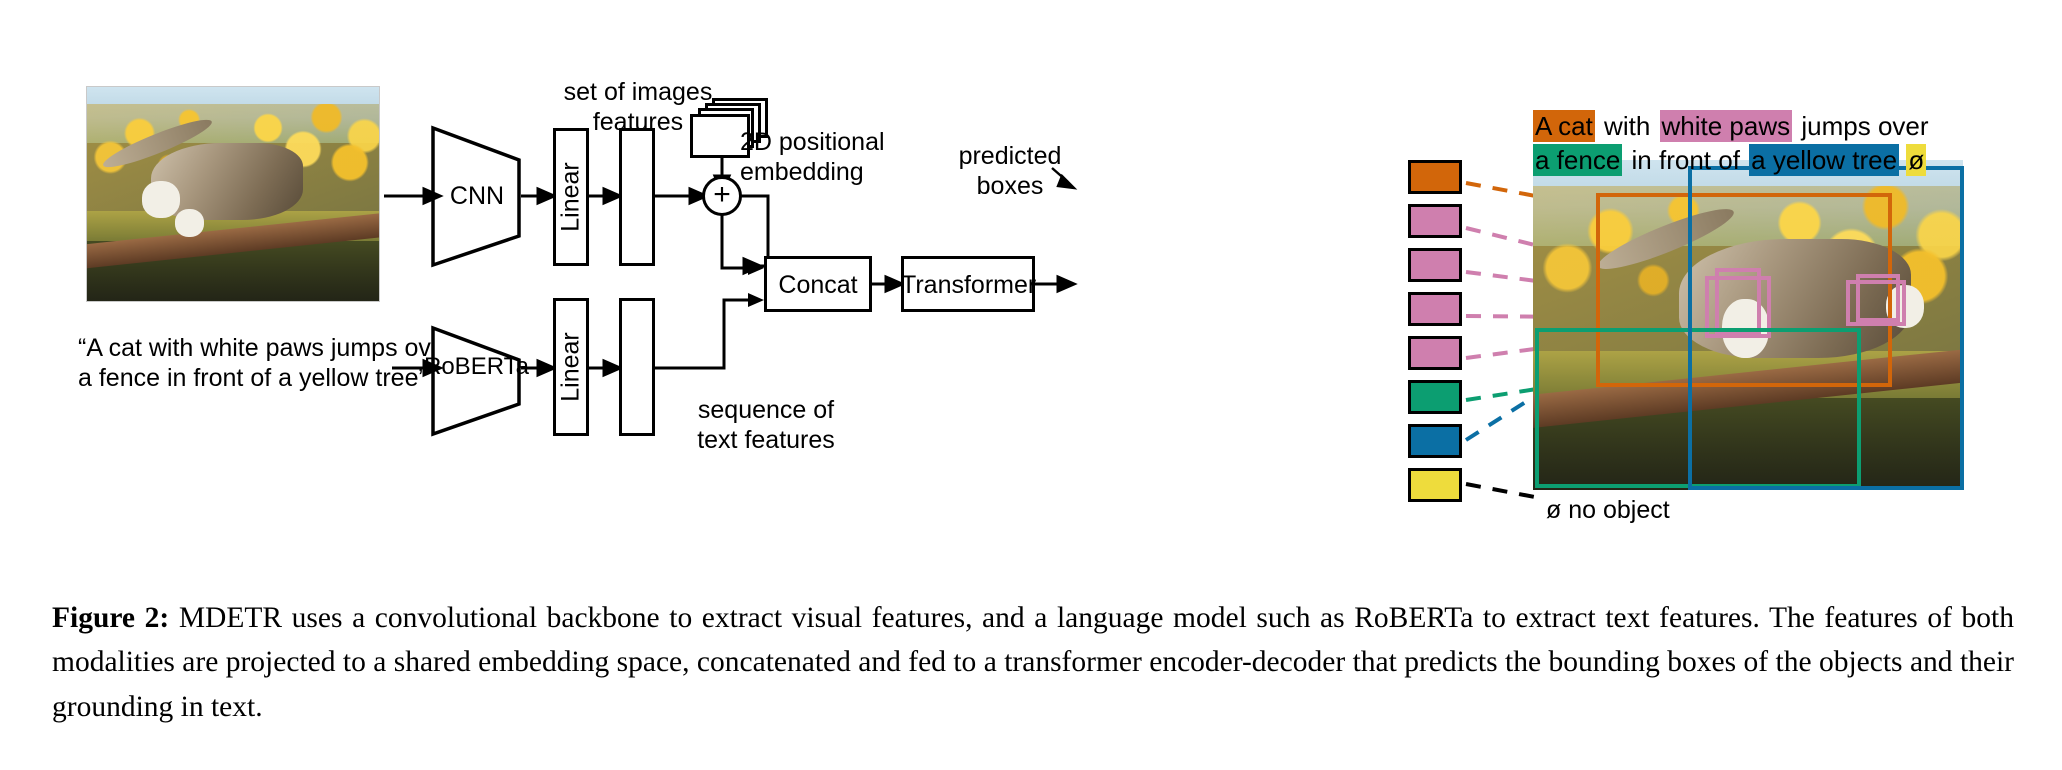  Describe the element at coordinates (1056, 284) in the screenshot. I see `arrow-transformer-to-predicted-boxes` at that location.